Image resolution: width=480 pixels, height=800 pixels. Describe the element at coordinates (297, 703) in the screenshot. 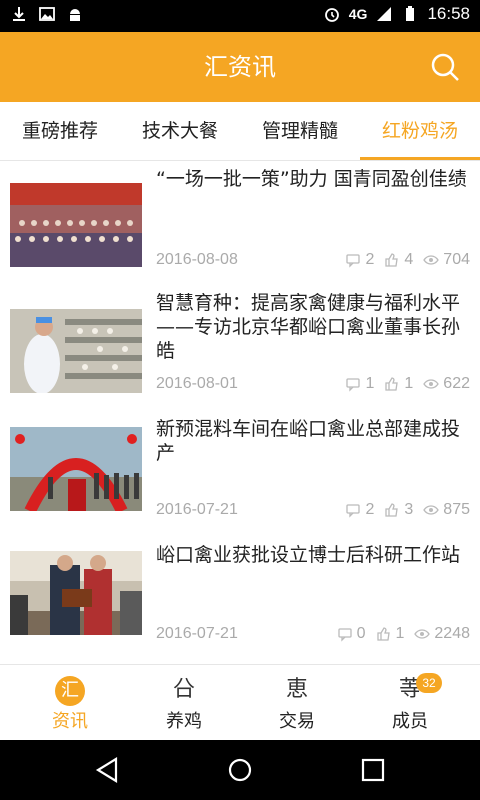

I see `nav-trade: 恵 交易` at that location.